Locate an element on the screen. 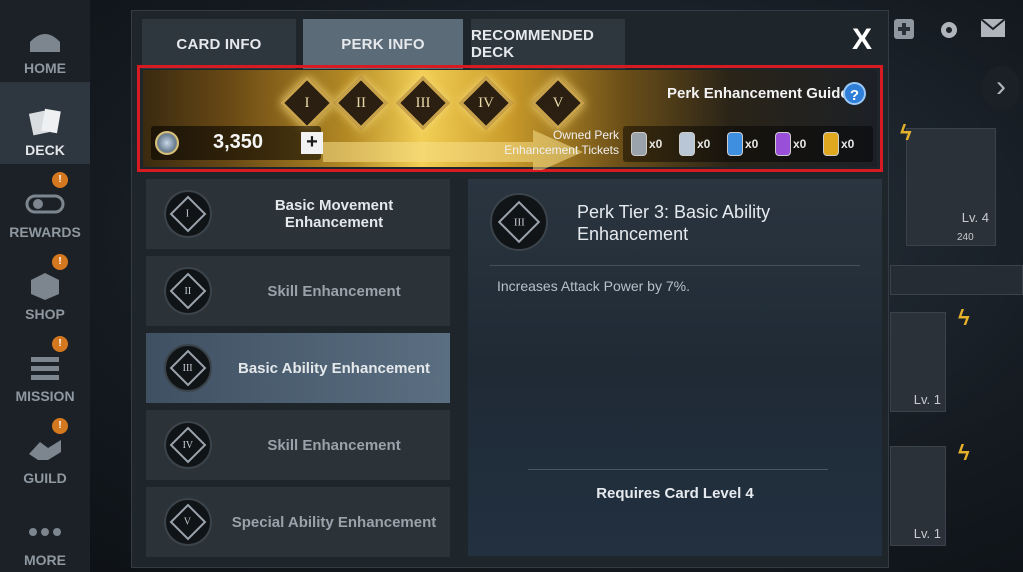 This screenshot has height=572, width=1023. tier-label: I is located at coordinates (307, 103).